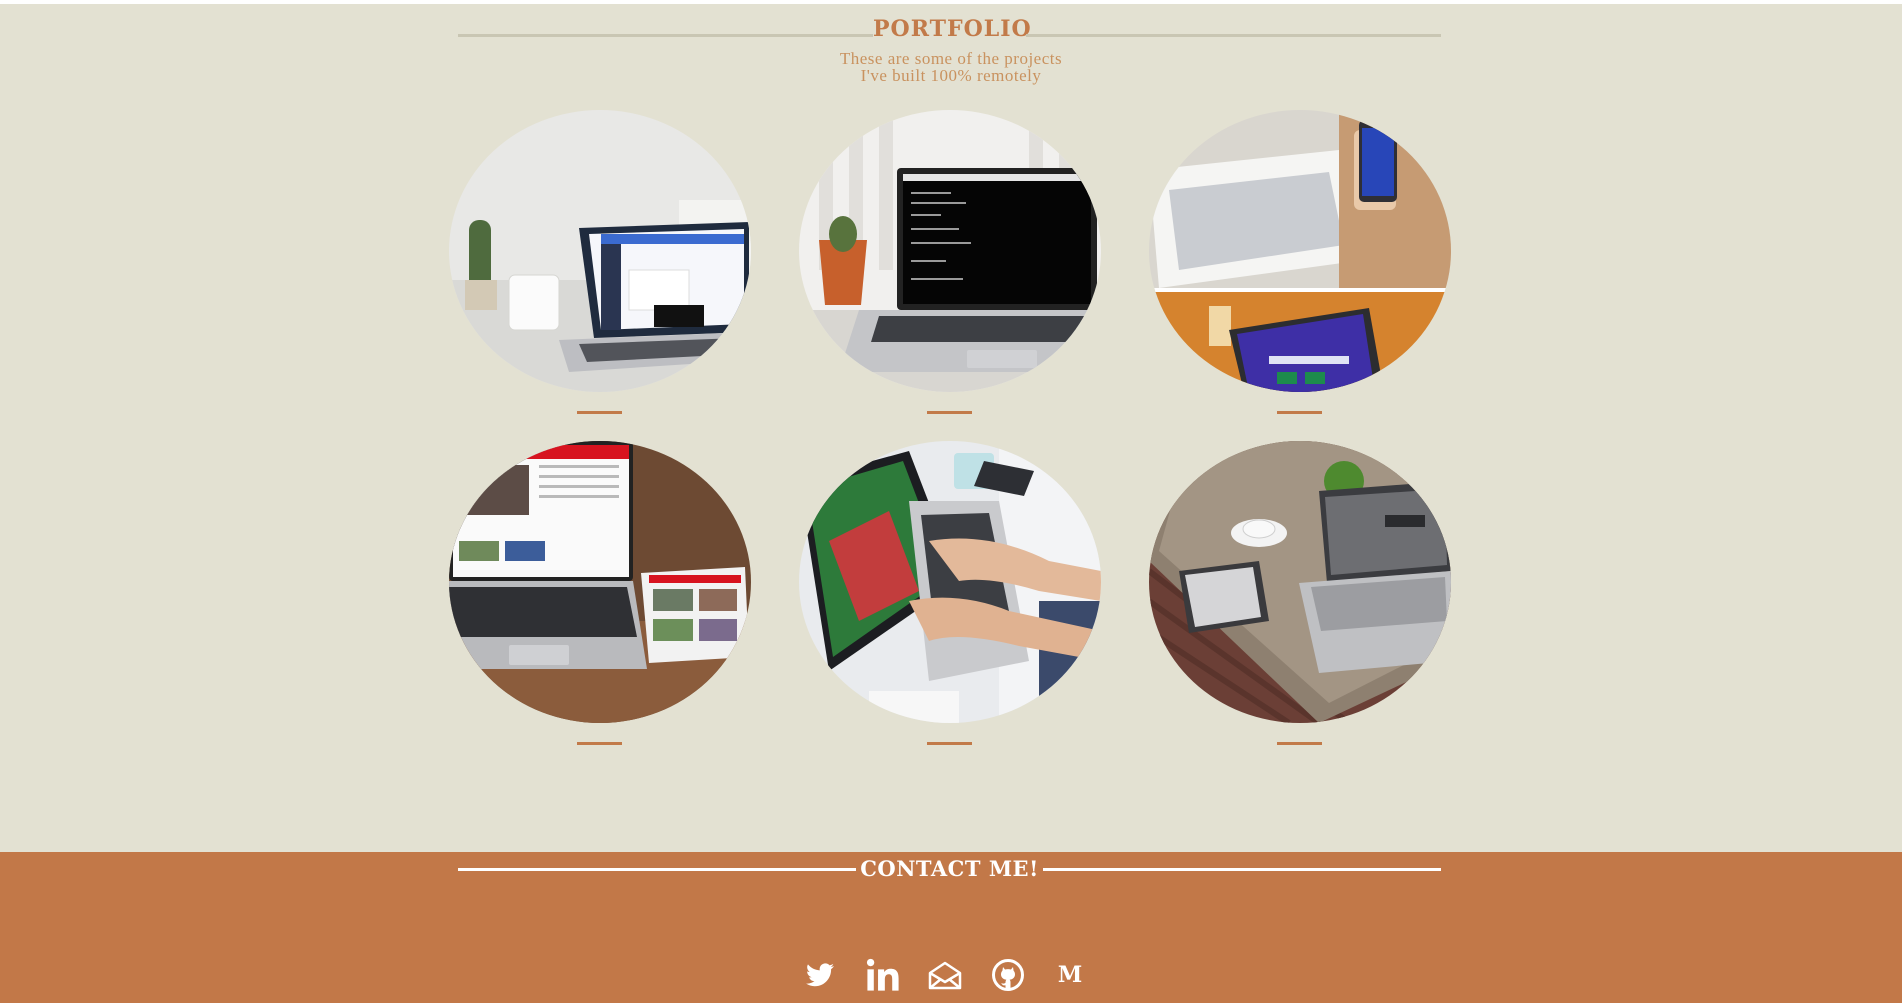 Image resolution: width=1902 pixels, height=1003 pixels. Describe the element at coordinates (951, 58) in the screenshot. I see `subtitle-line-1: These are some of the projects` at that location.